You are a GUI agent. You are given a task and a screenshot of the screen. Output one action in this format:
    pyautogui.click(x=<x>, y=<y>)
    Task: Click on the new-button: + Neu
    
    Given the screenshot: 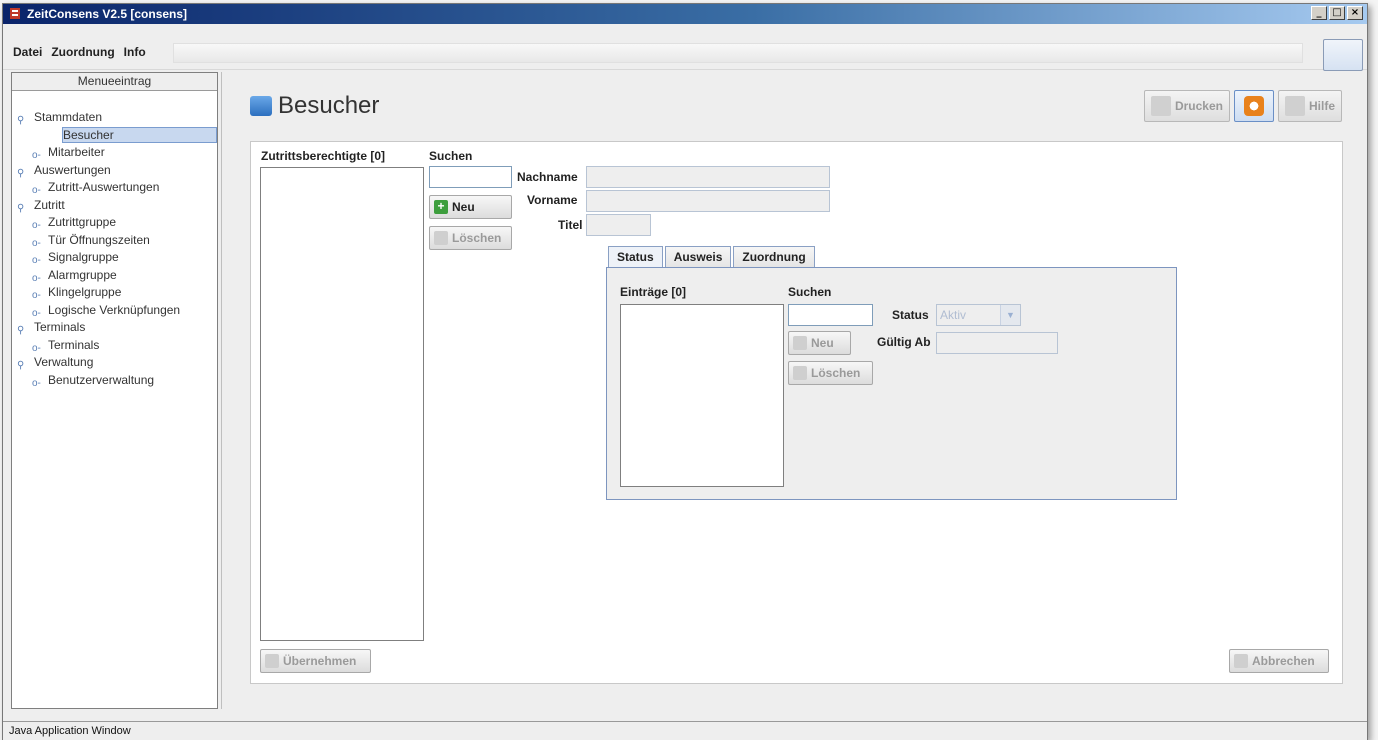 What is the action you would take?
    pyautogui.click(x=470, y=207)
    